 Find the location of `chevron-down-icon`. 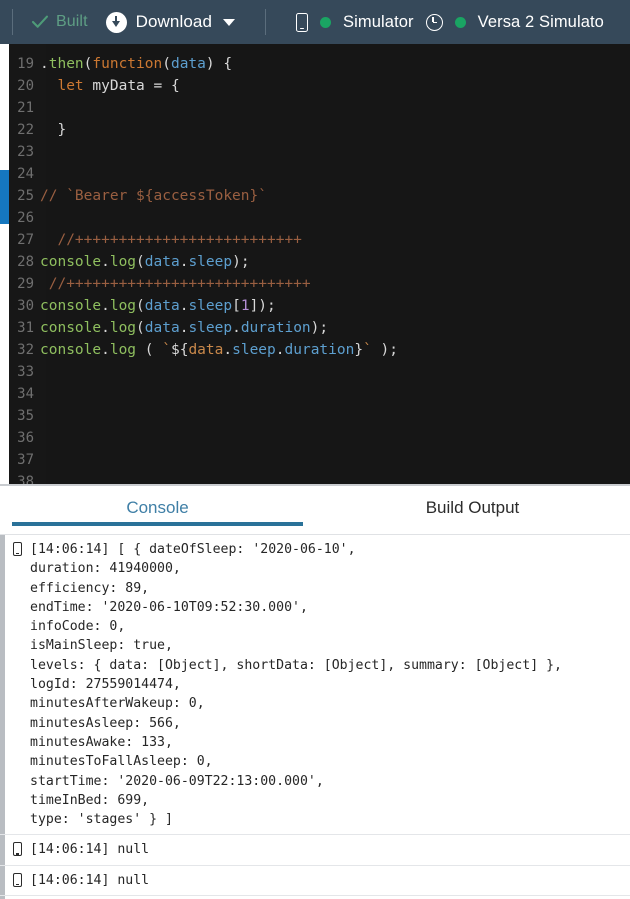

chevron-down-icon is located at coordinates (229, 22).